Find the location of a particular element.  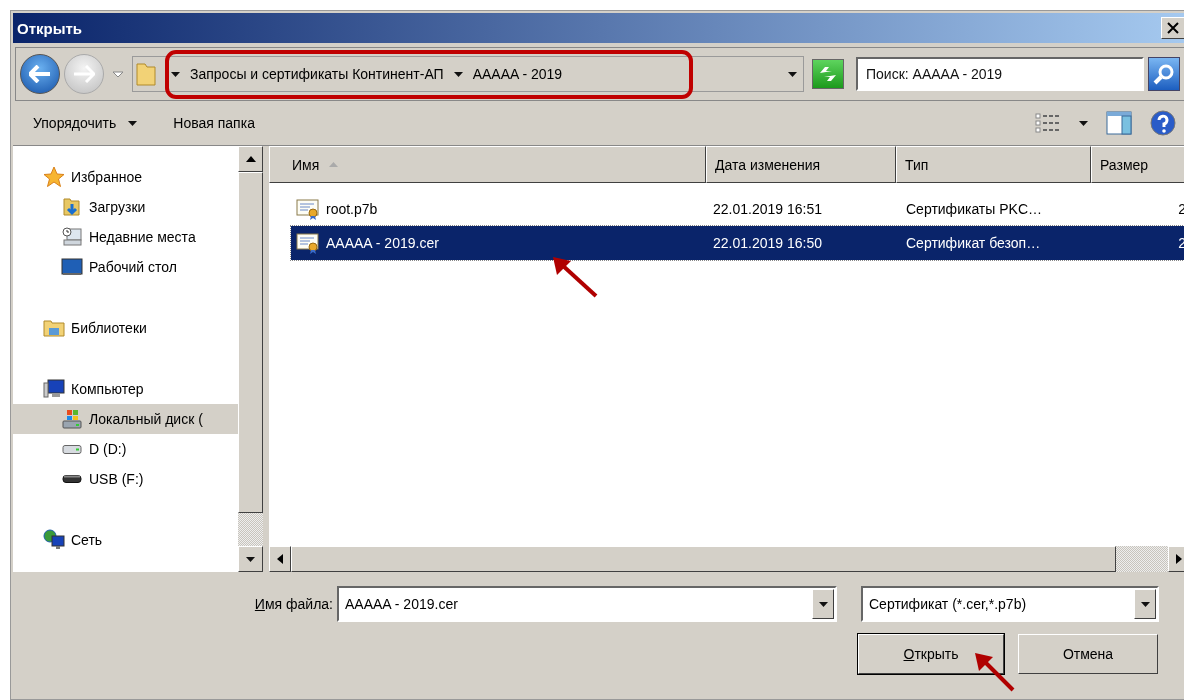

breadcrumb: Запросы и сертификаты Континент-АП is located at coordinates (317, 74).